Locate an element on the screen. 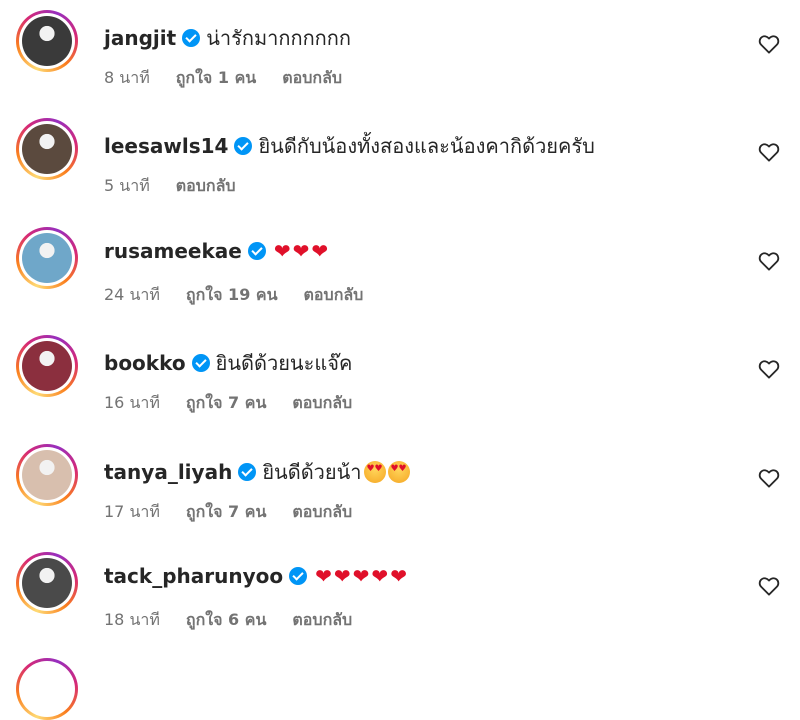 The height and width of the screenshot is (720, 800). avatar-ring-partial is located at coordinates (47, 689).